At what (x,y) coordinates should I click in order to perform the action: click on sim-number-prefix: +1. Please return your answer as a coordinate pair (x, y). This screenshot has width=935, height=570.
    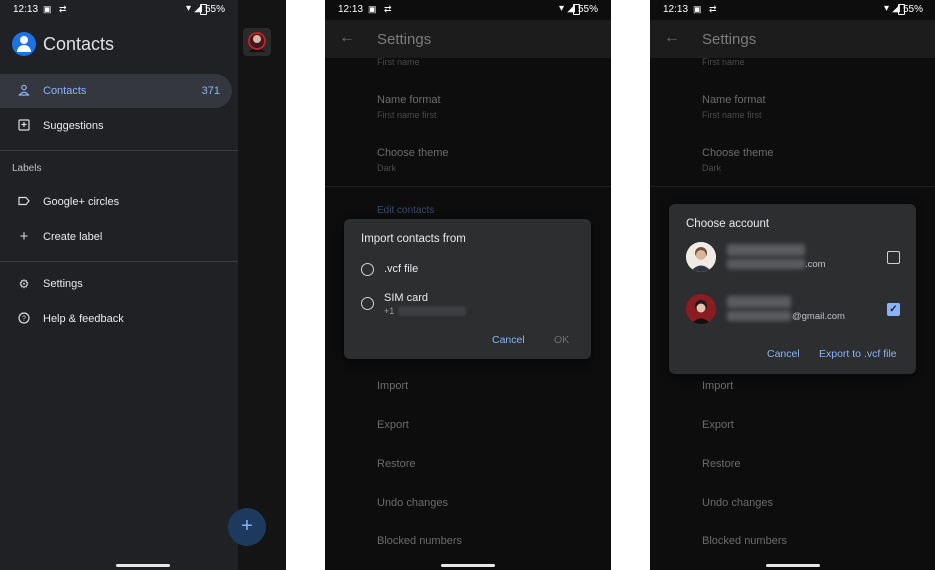
    Looking at the image, I should click on (389, 311).